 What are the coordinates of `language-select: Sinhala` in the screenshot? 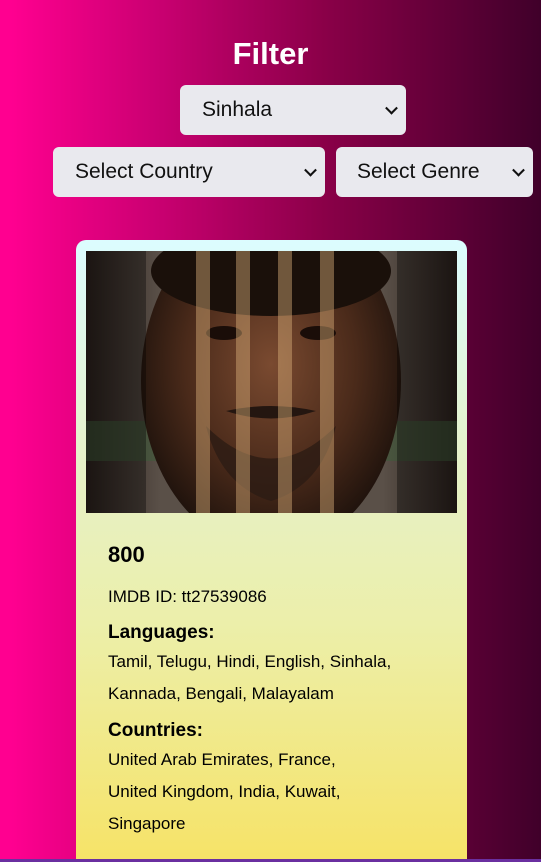 It's located at (293, 110).